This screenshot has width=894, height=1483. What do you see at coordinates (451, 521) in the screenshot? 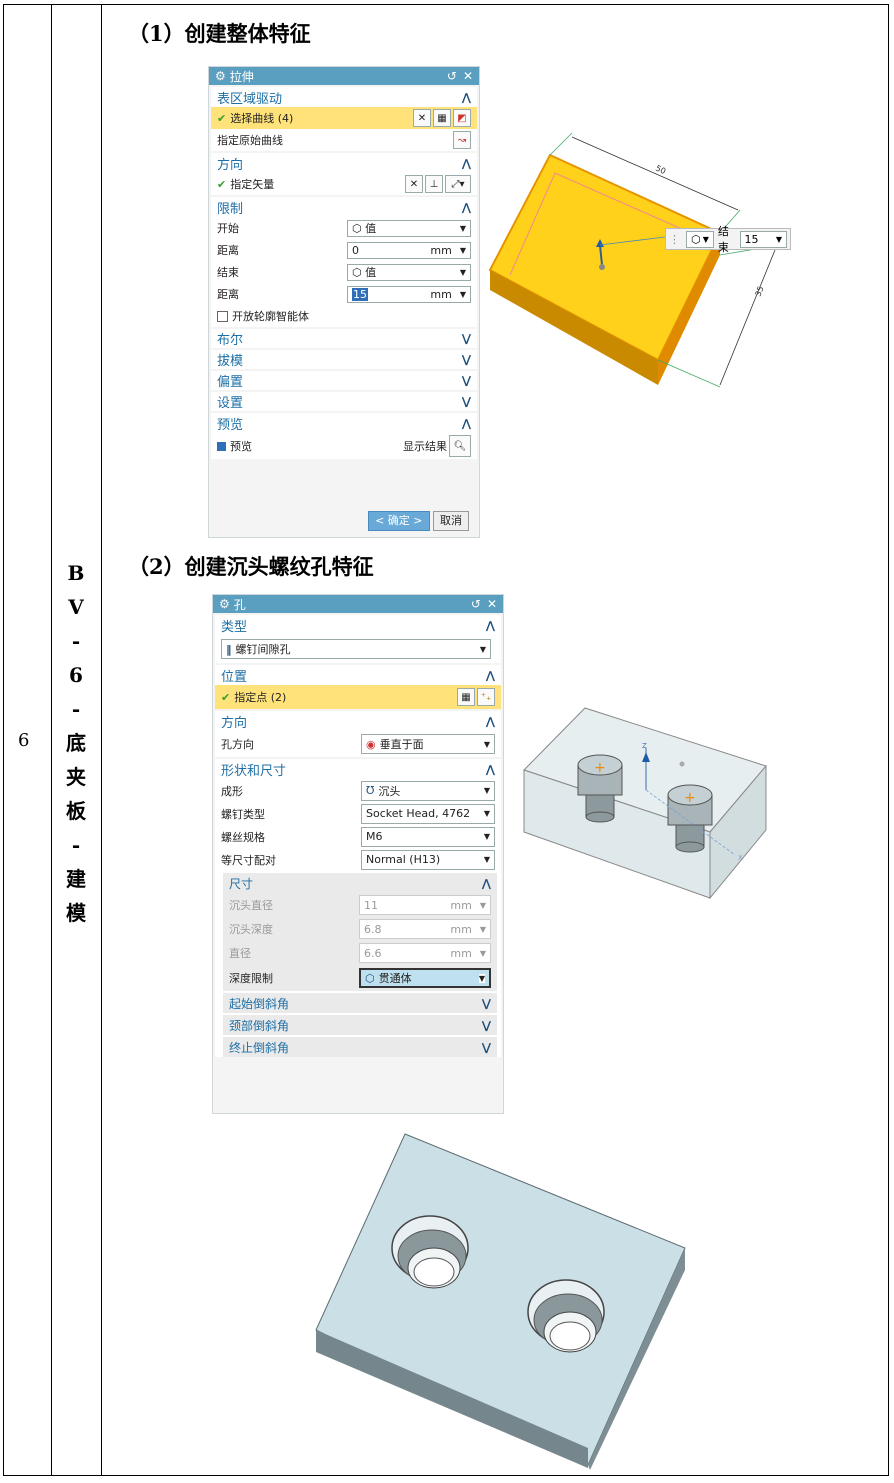
I see `cancel-button: 取消` at bounding box center [451, 521].